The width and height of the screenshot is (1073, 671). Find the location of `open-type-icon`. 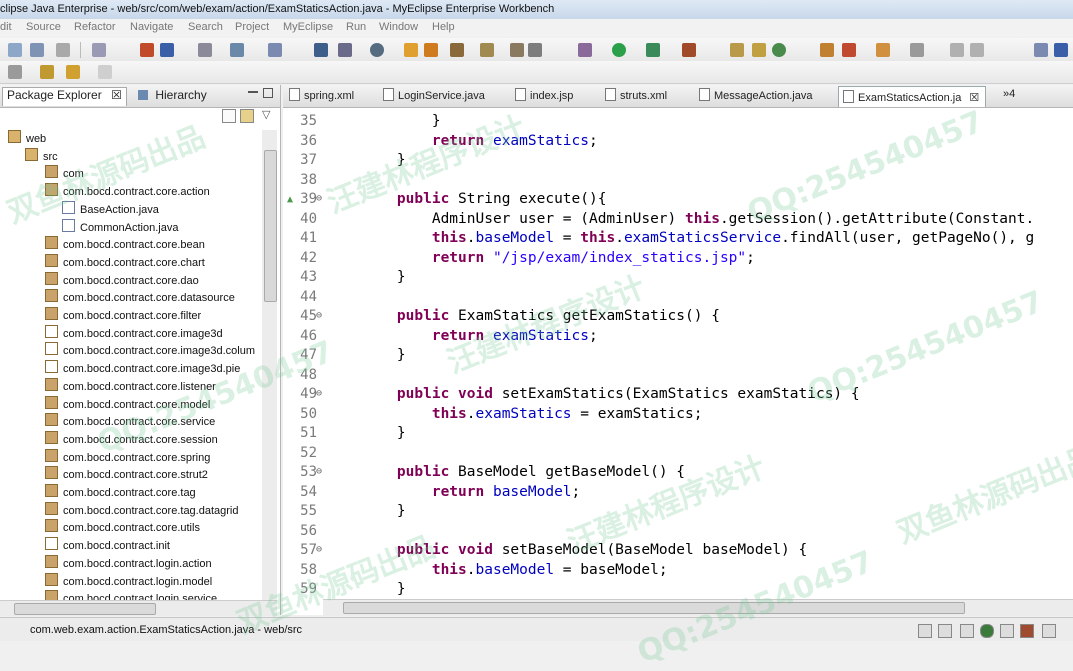

open-type-icon is located at coordinates (411, 50).